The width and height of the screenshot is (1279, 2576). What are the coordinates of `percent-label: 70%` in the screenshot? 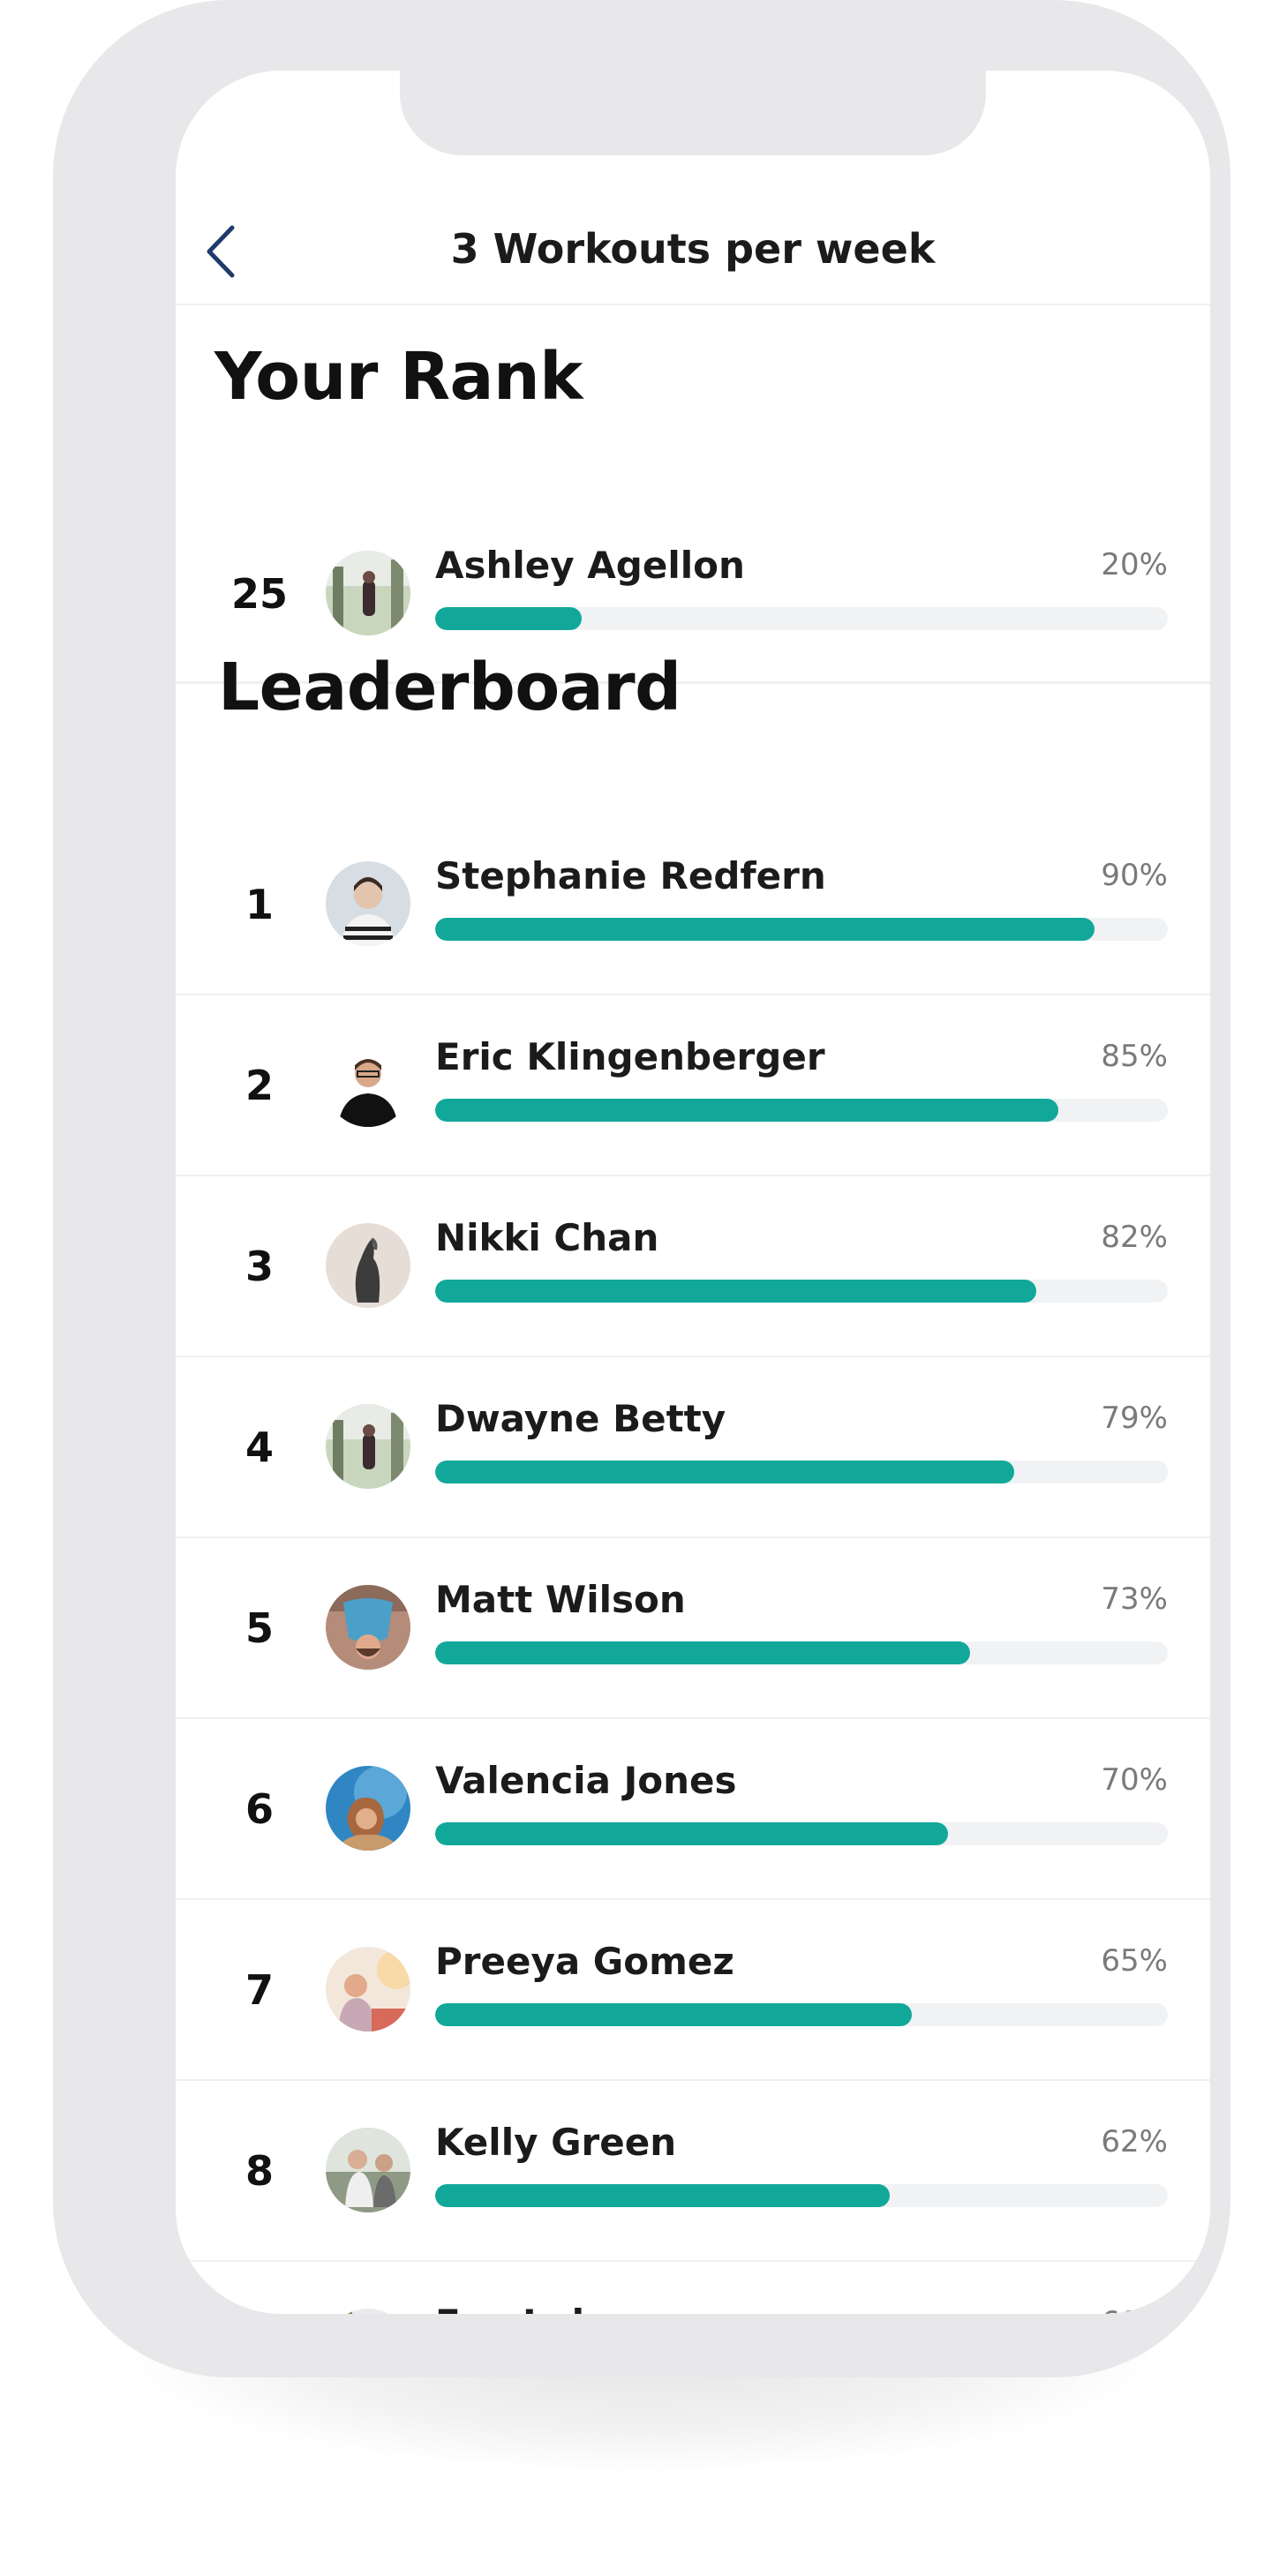 It's located at (1134, 1780).